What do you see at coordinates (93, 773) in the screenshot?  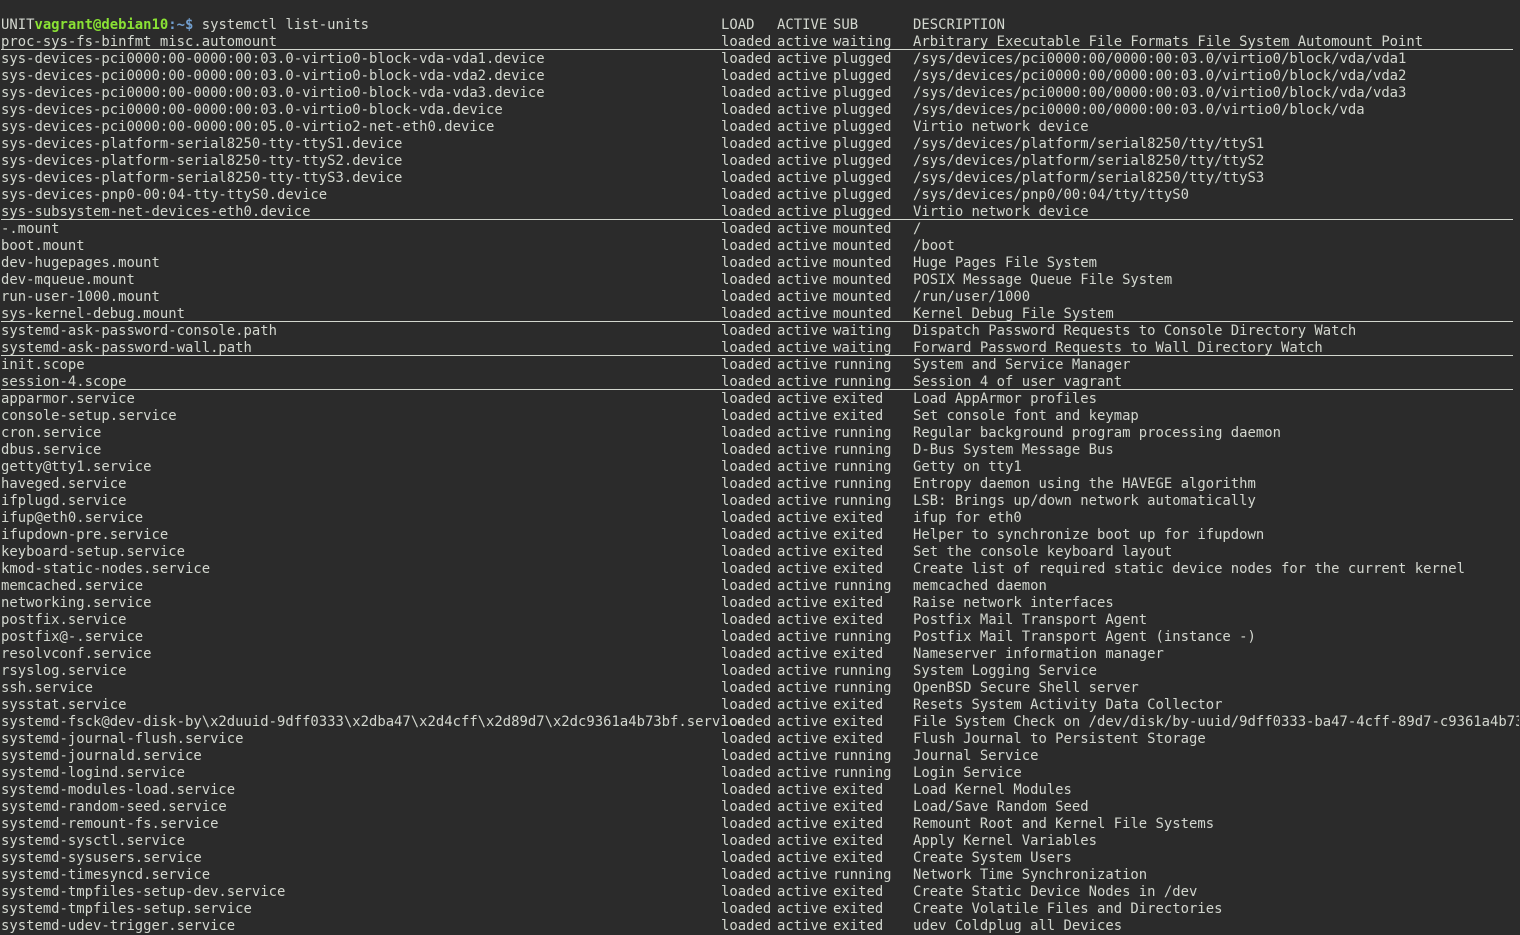 I see `unit-cell: systemd-logind.service` at bounding box center [93, 773].